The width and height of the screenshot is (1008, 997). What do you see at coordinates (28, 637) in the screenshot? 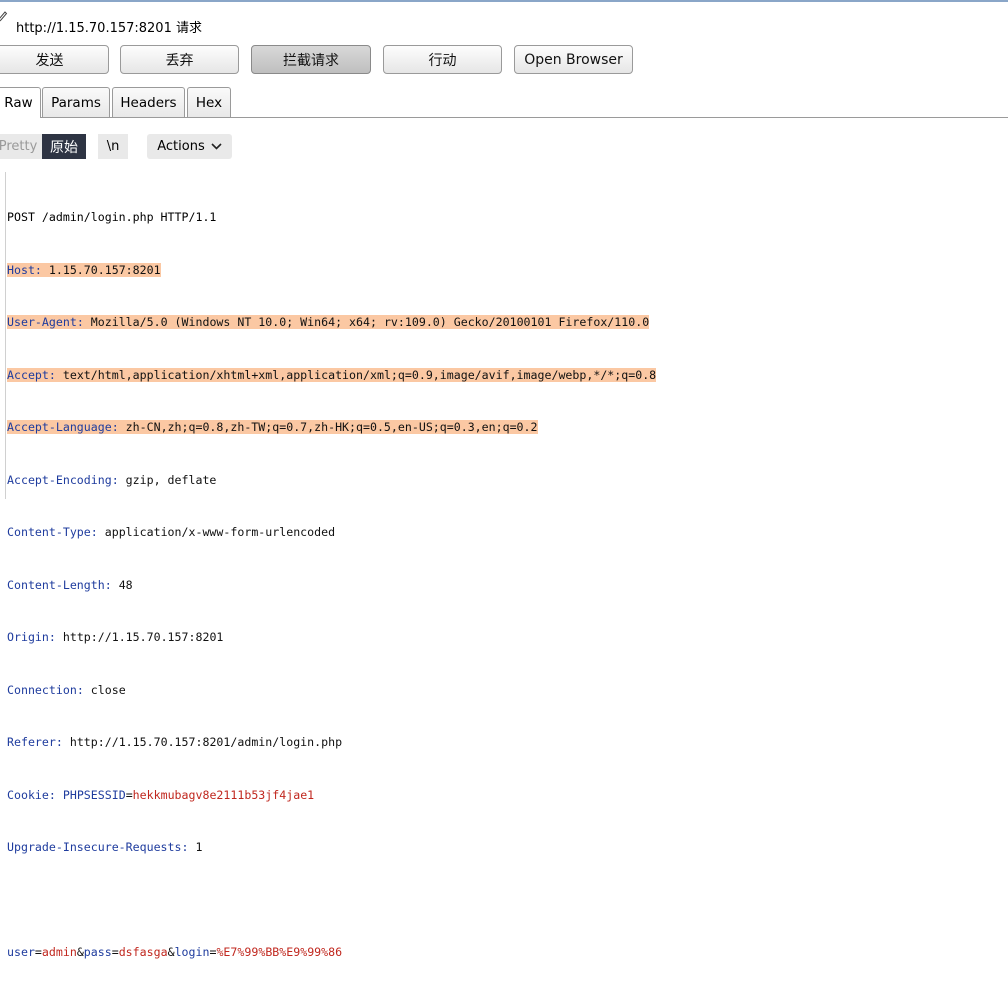
I see `header-name: Origin` at bounding box center [28, 637].